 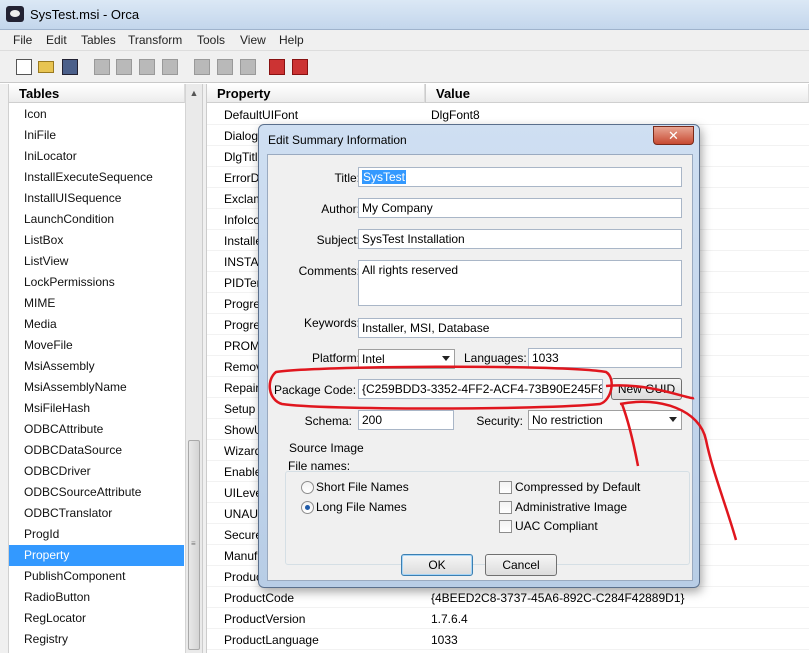 I want to click on security-select: No restriction, so click(x=605, y=420).